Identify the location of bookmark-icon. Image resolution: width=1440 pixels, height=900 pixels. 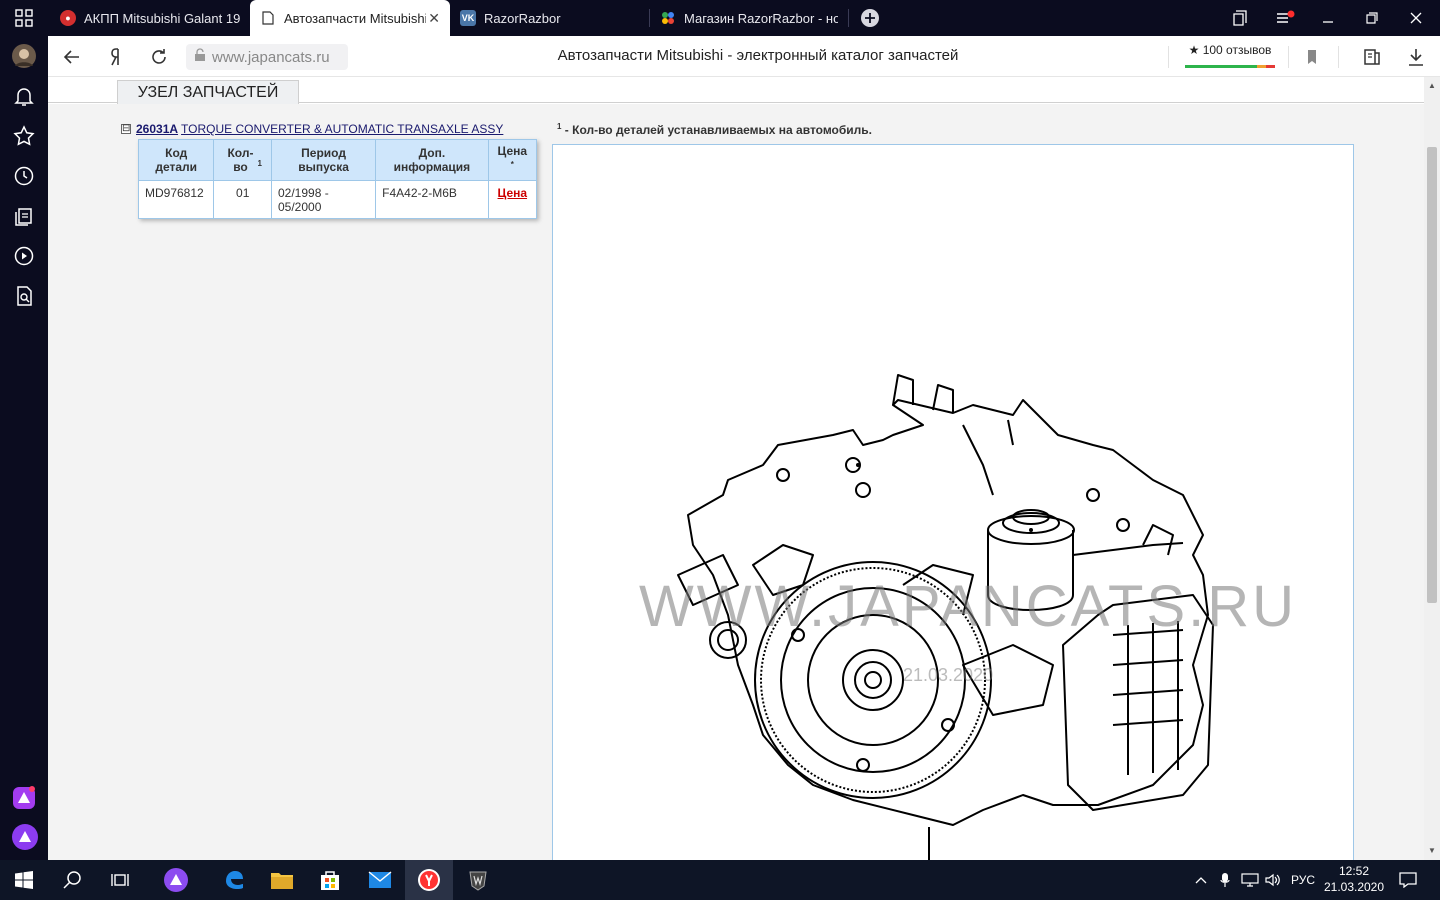
(1312, 57).